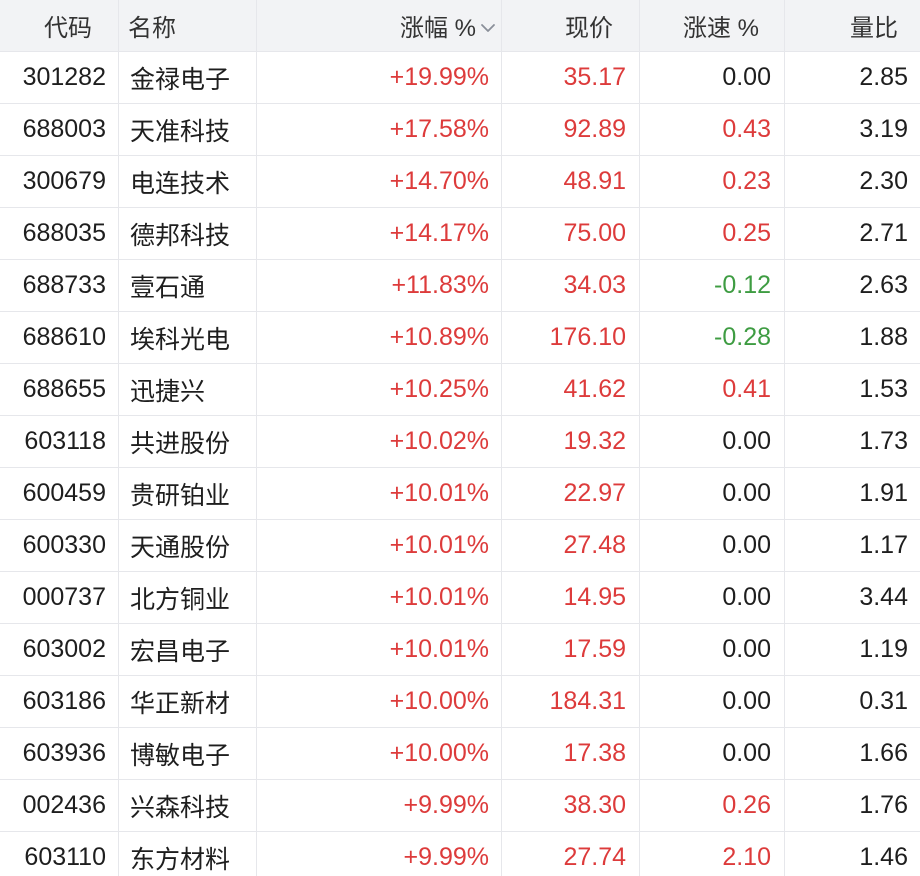 This screenshot has height=876, width=920. What do you see at coordinates (883, 857) in the screenshot?
I see `cell-volume-ratio: 1.46` at bounding box center [883, 857].